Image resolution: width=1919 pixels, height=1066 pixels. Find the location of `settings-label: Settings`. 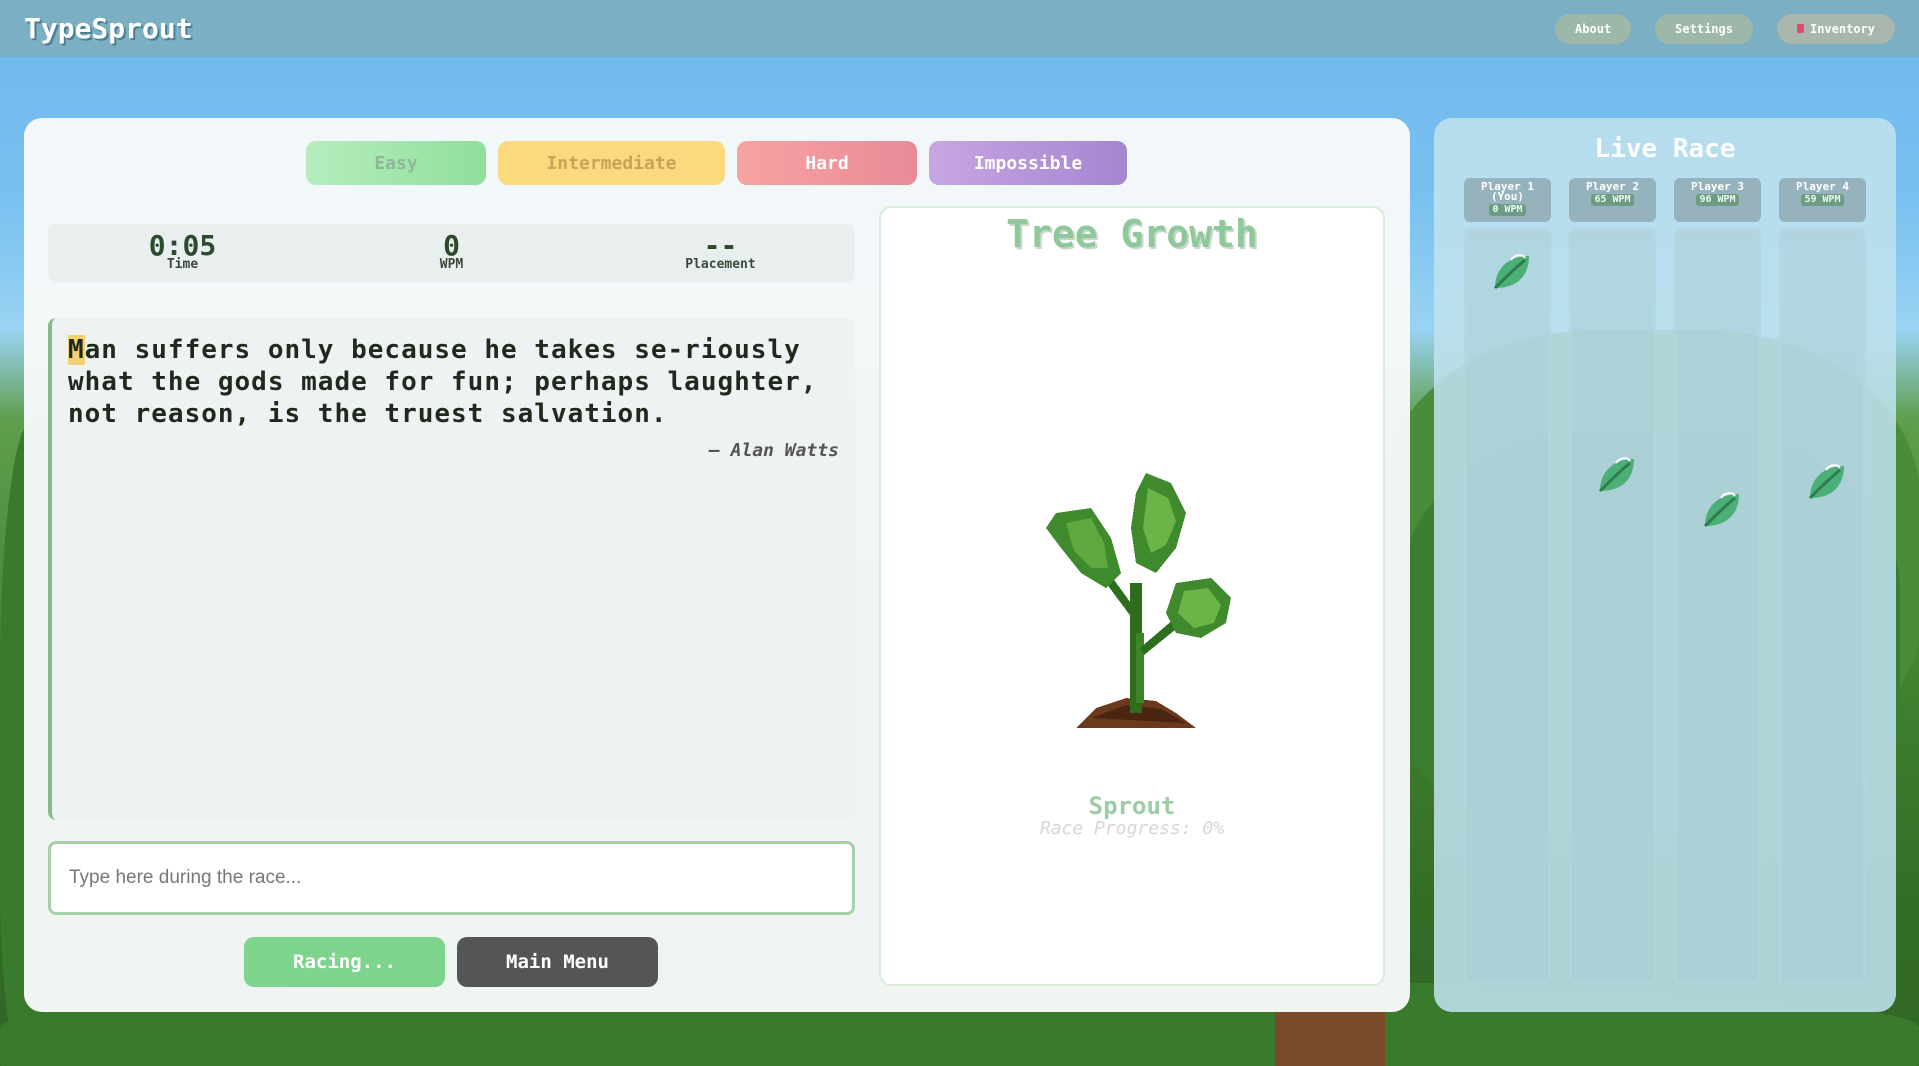

settings-label: Settings is located at coordinates (1704, 28).